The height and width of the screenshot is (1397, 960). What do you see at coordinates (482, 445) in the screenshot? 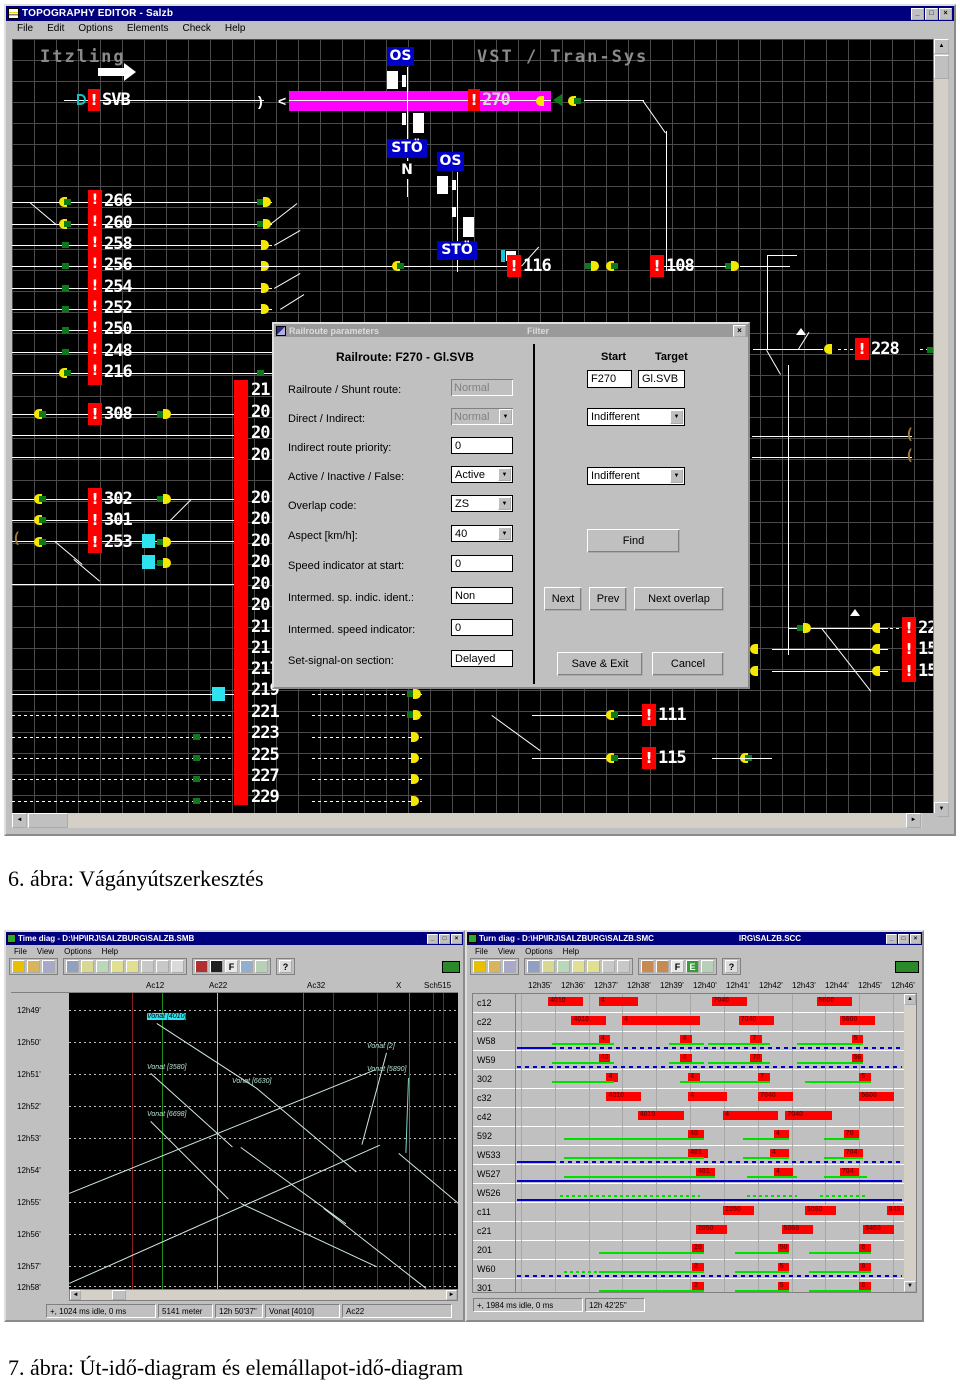
I see `field-indirect-priority: 0` at bounding box center [482, 445].